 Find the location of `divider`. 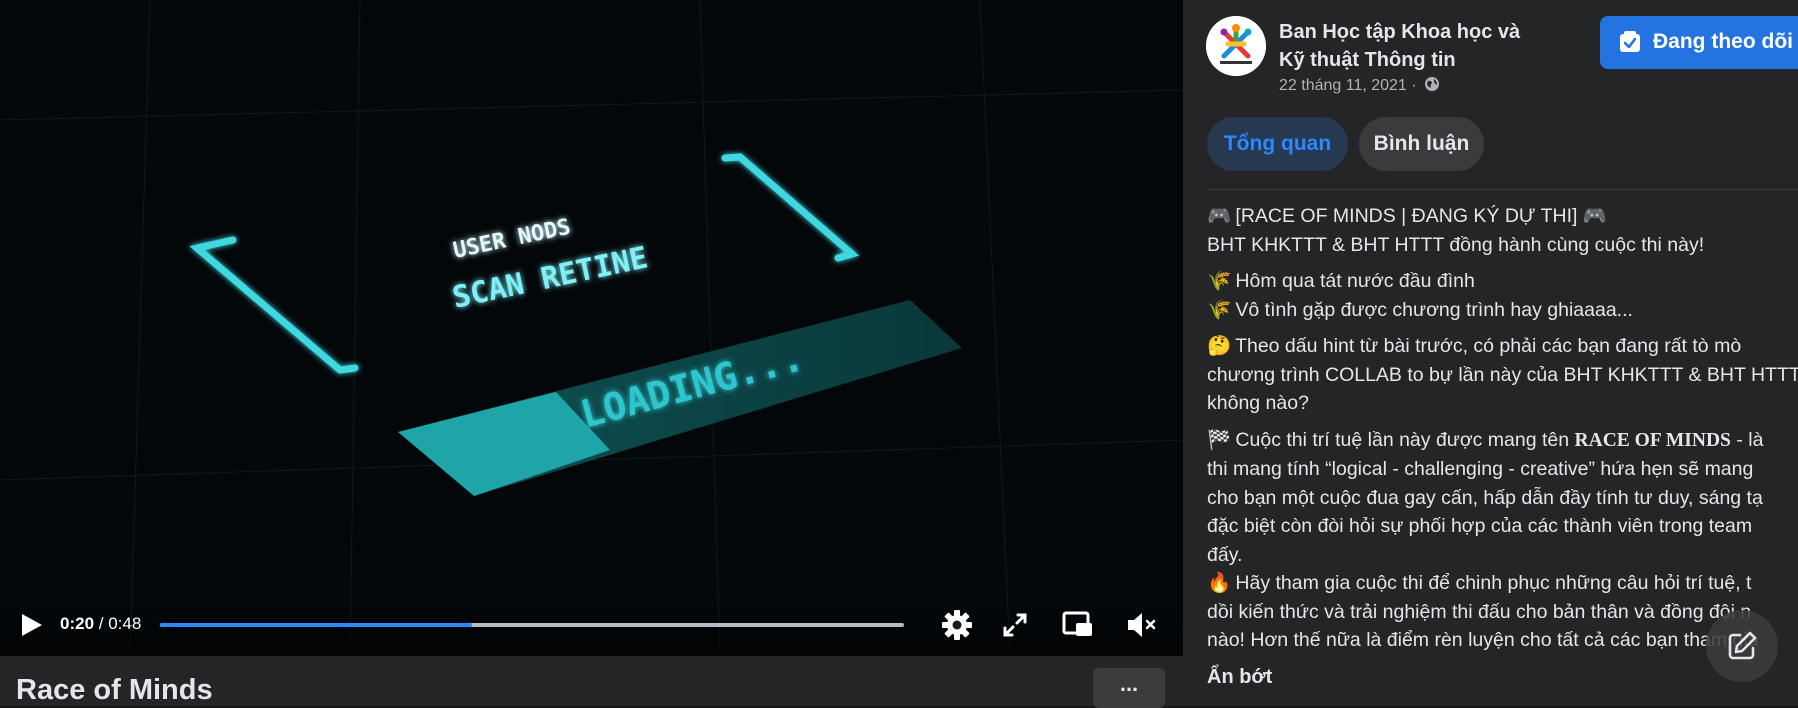

divider is located at coordinates (1502, 189).